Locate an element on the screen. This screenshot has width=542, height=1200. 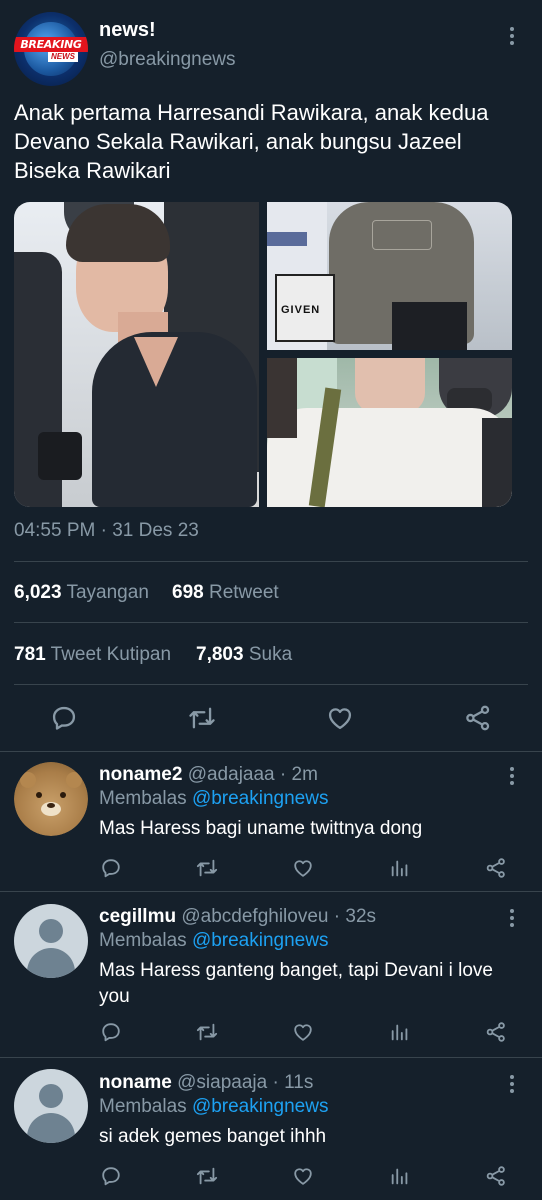
author-name: news! is located at coordinates (127, 30).